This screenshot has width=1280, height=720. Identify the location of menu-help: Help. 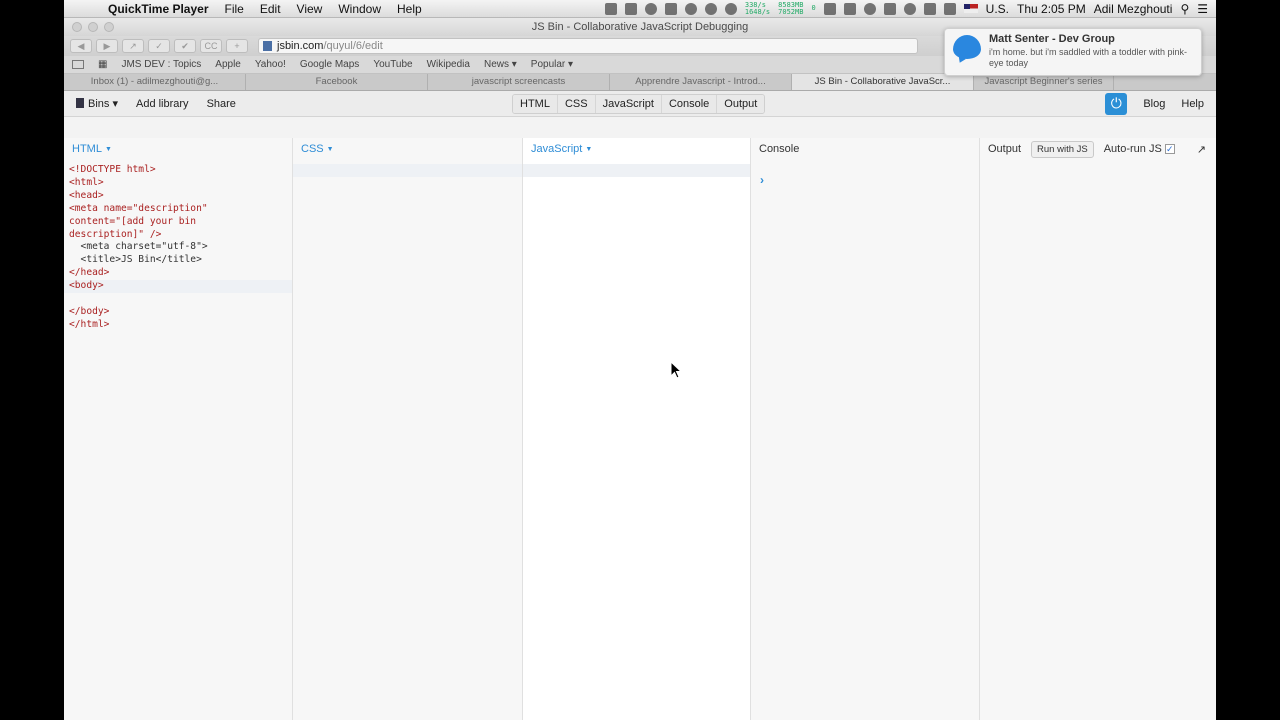
(409, 9).